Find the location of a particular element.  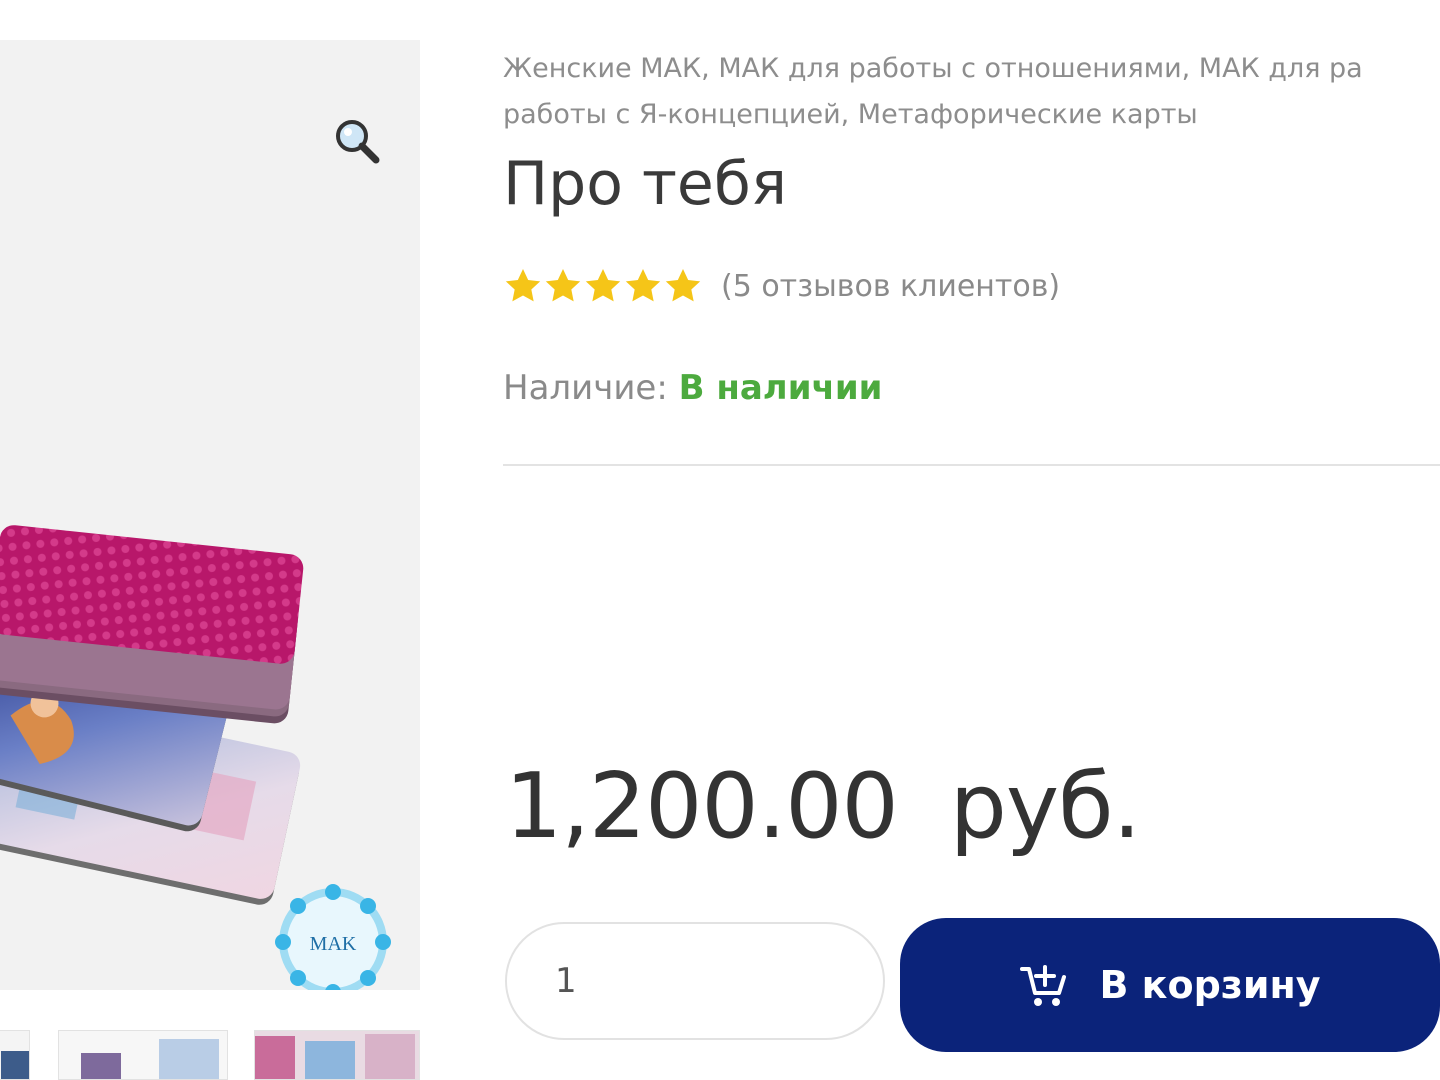

availability-status: В наличии is located at coordinates (780, 388).